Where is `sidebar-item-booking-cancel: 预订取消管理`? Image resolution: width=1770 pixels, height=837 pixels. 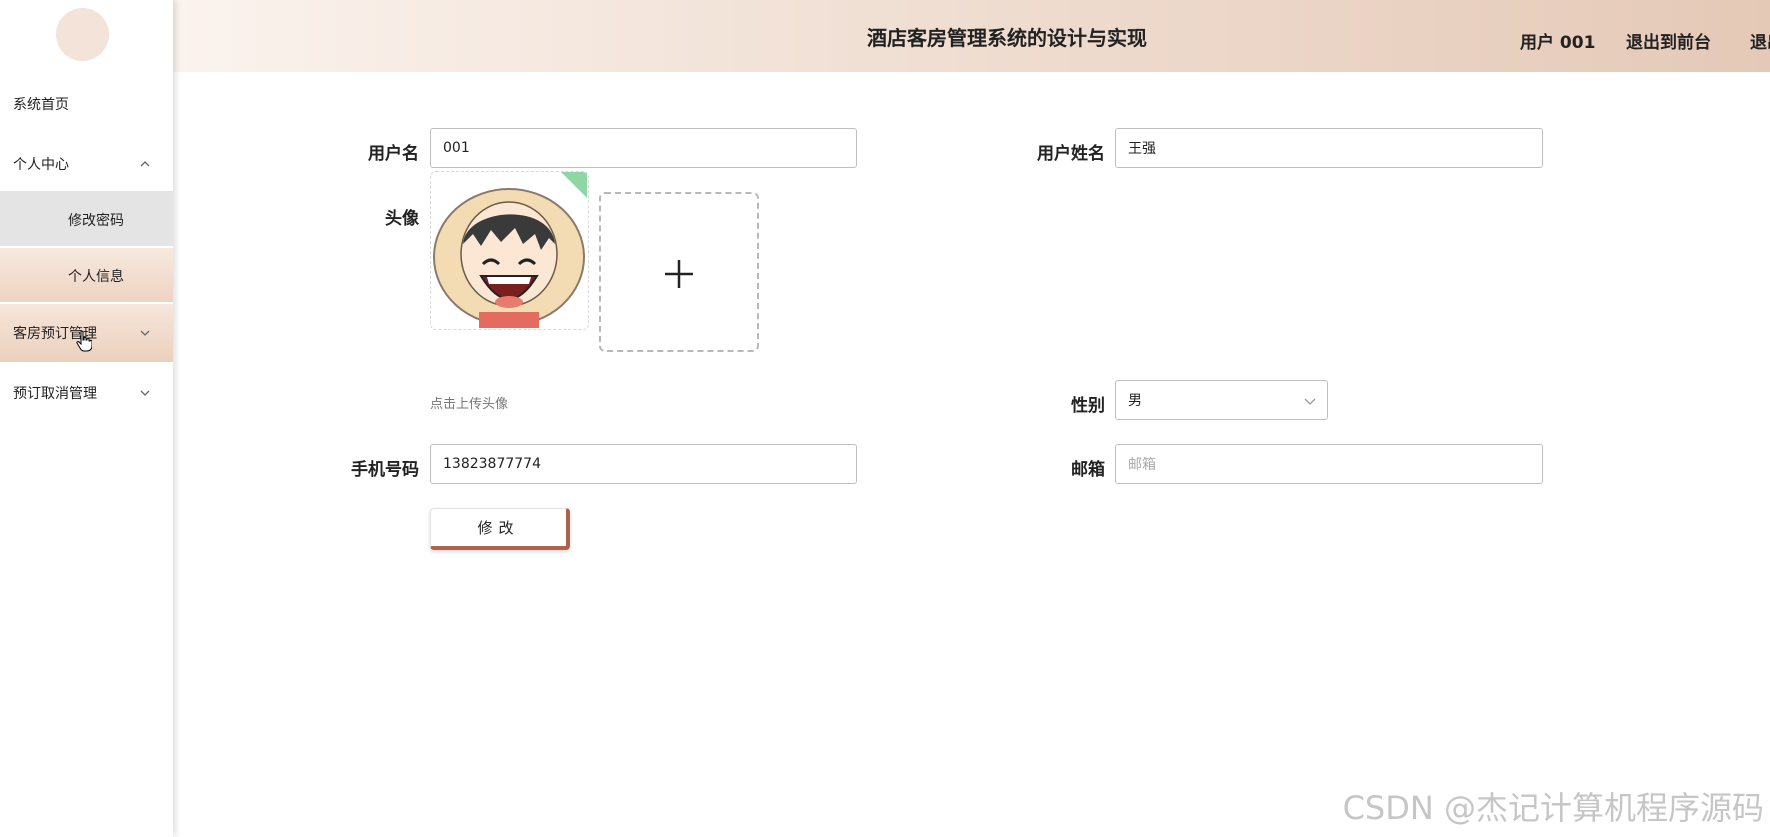
sidebar-item-booking-cancel: 预订取消管理 is located at coordinates (86, 392).